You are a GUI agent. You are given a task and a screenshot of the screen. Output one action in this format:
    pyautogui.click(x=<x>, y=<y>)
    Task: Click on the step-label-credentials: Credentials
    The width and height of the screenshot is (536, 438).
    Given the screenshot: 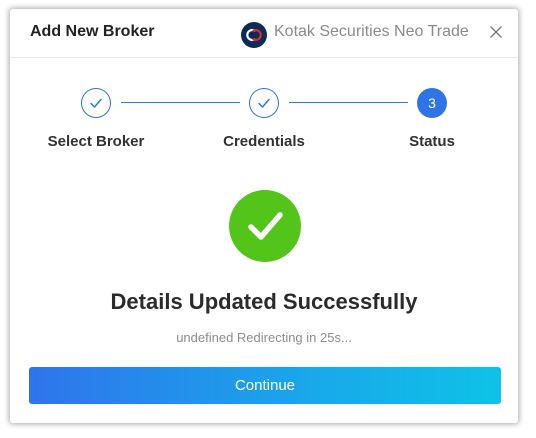 What is the action you would take?
    pyautogui.click(x=264, y=141)
    